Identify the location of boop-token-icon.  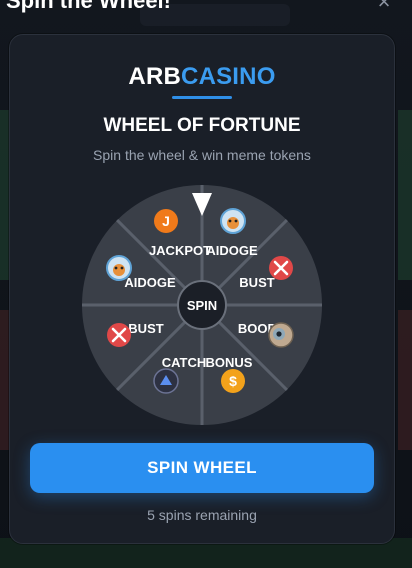
(281, 335).